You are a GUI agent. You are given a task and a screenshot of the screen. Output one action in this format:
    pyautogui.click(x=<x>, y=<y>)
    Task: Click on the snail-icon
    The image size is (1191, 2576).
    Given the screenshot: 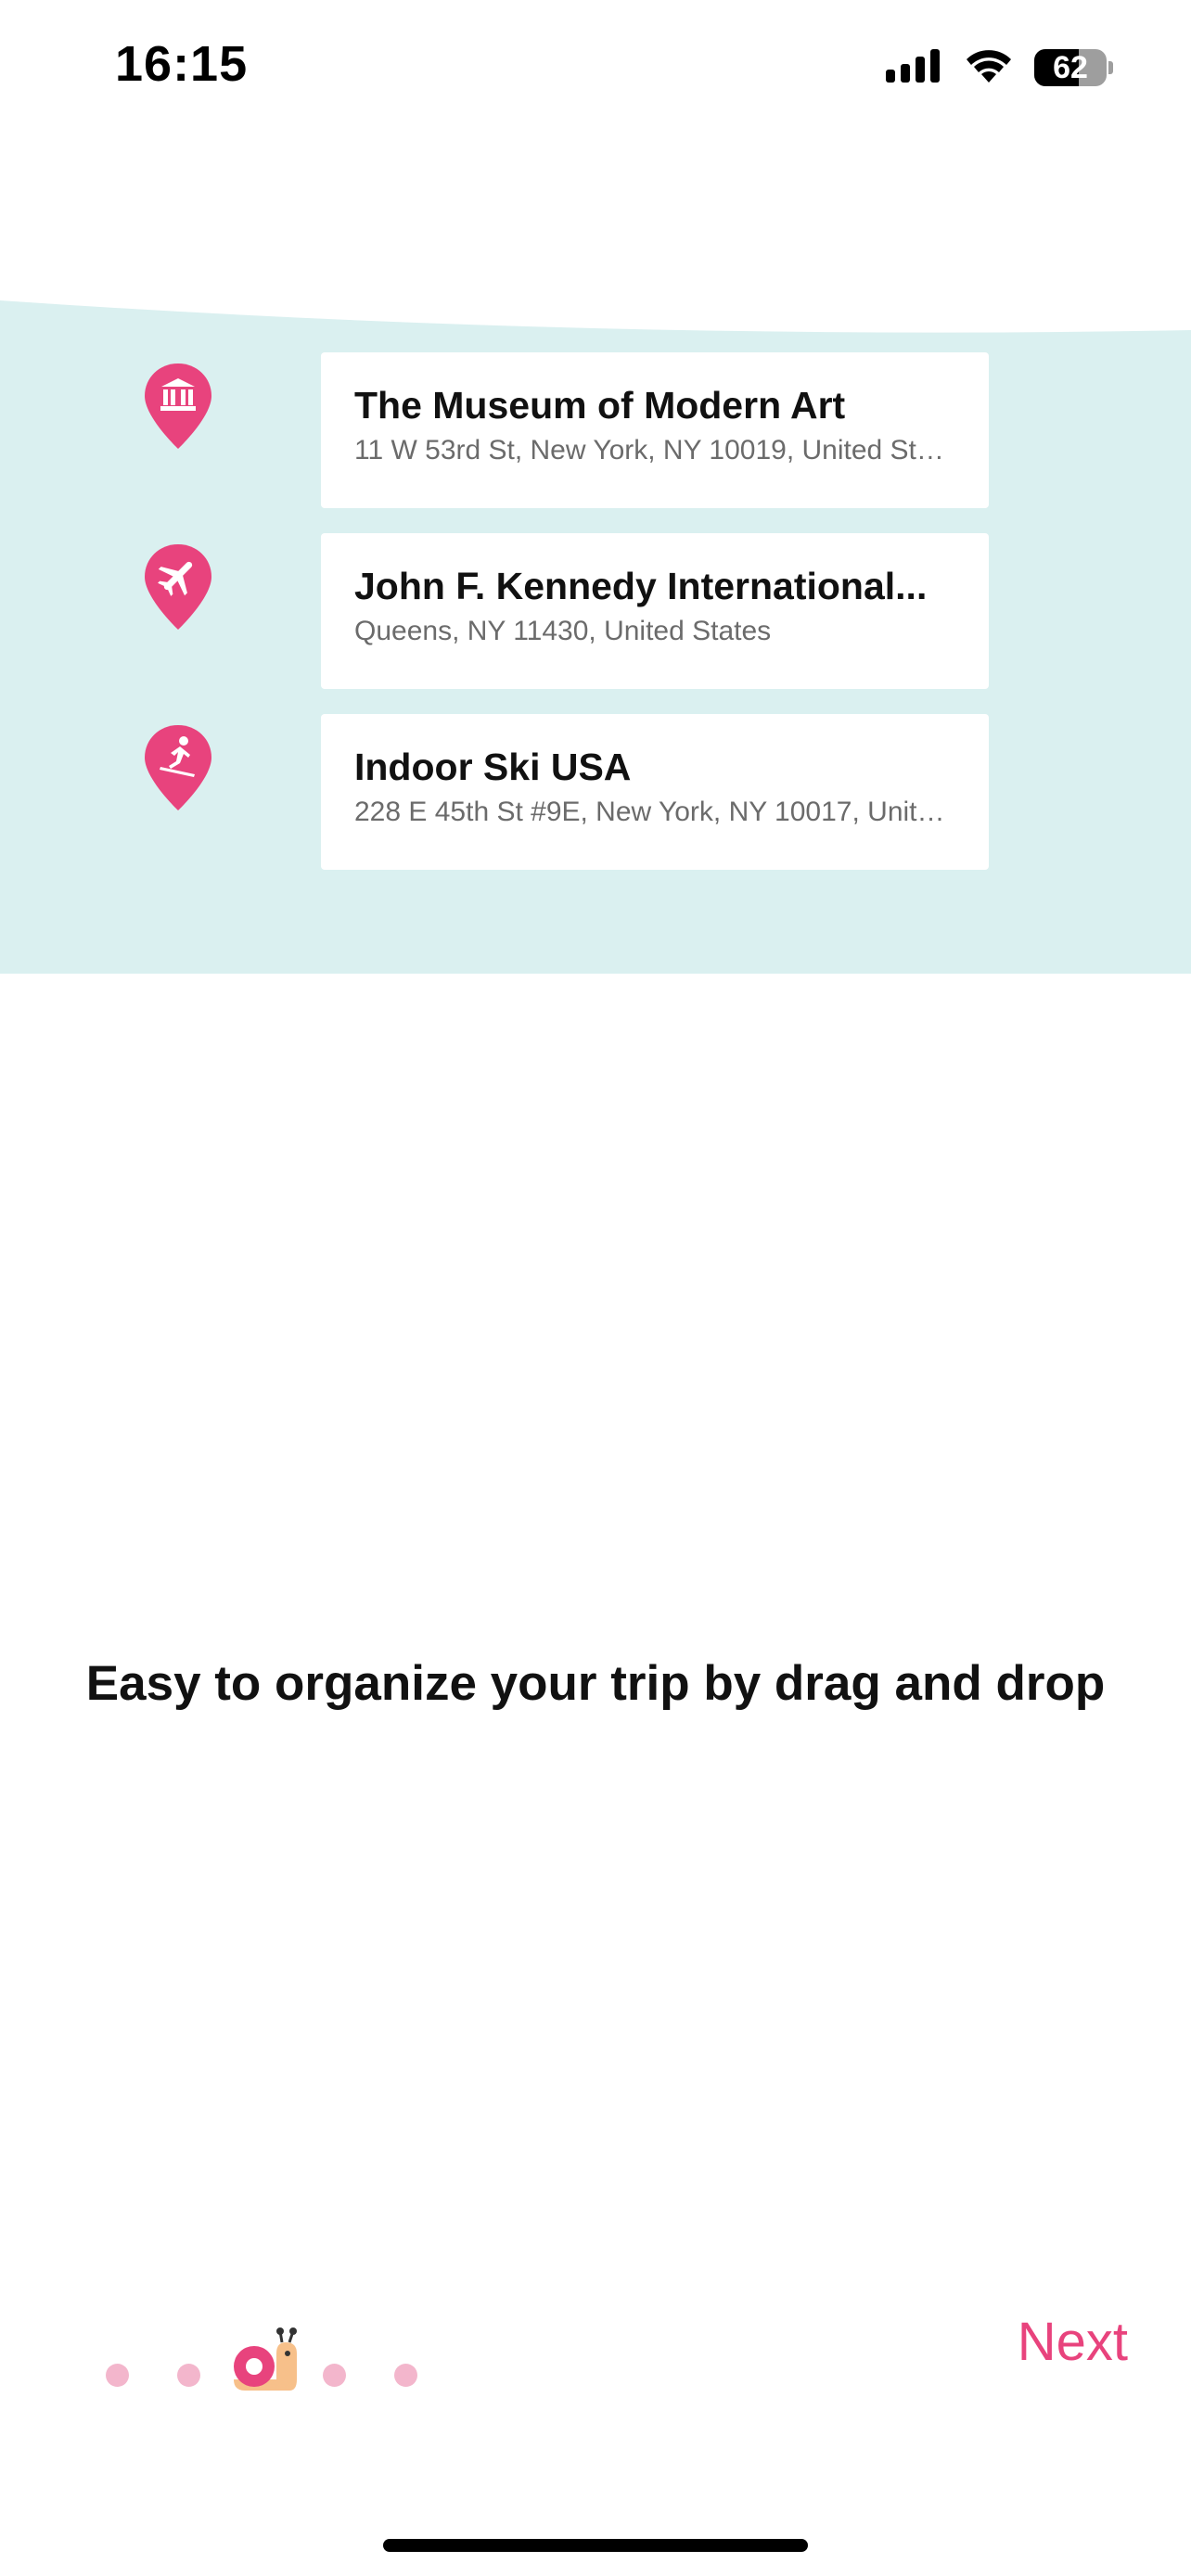 What is the action you would take?
    pyautogui.click(x=265, y=2363)
    